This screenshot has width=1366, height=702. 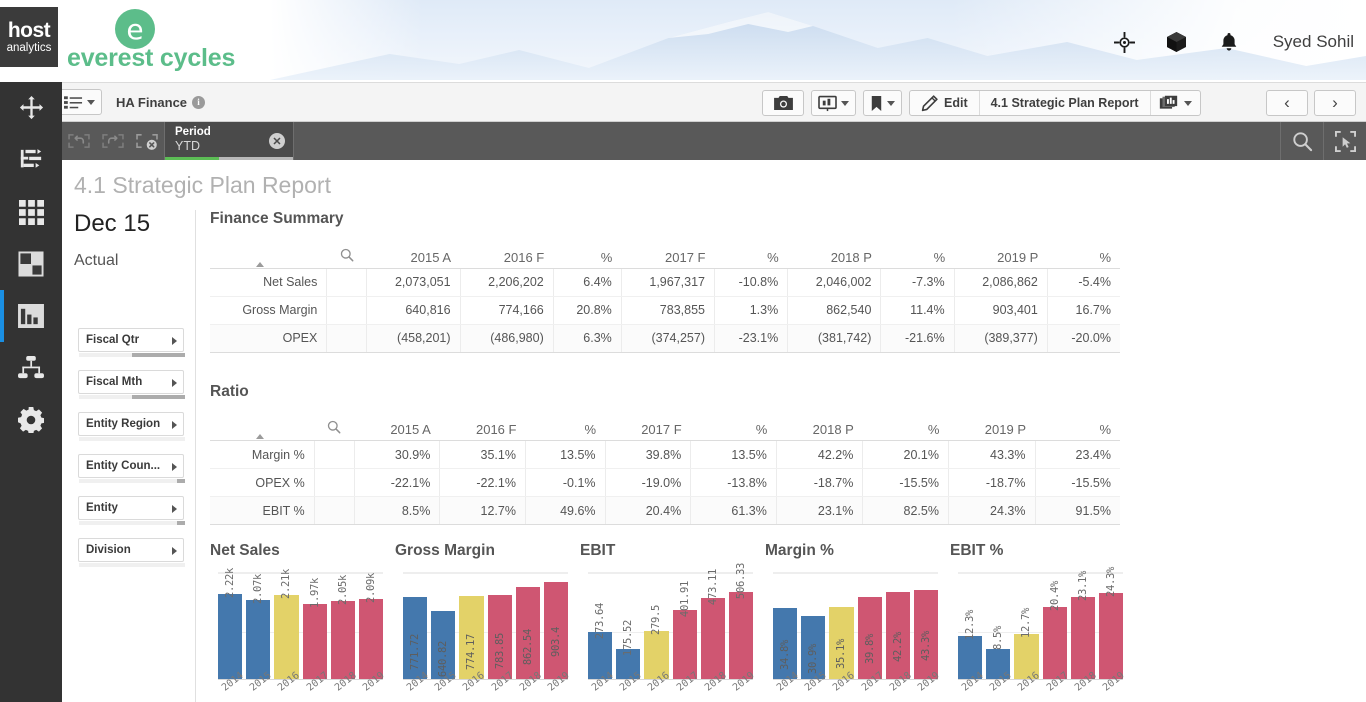 I want to click on sidebar-item-settings, so click(x=31, y=420).